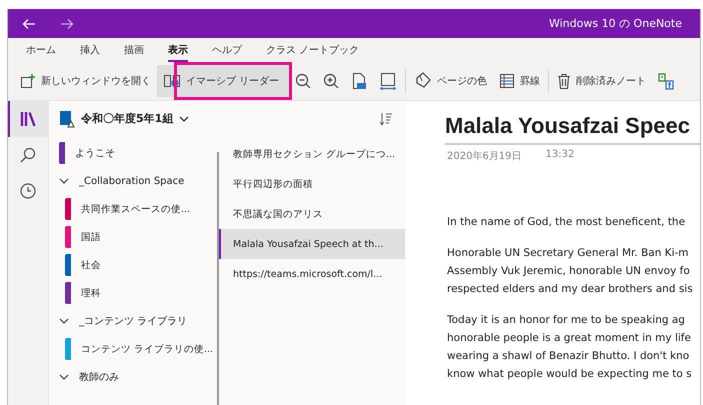 This screenshot has height=405, width=703. Describe the element at coordinates (615, 23) in the screenshot. I see `window-title: Windows 10 の OneNote` at that location.